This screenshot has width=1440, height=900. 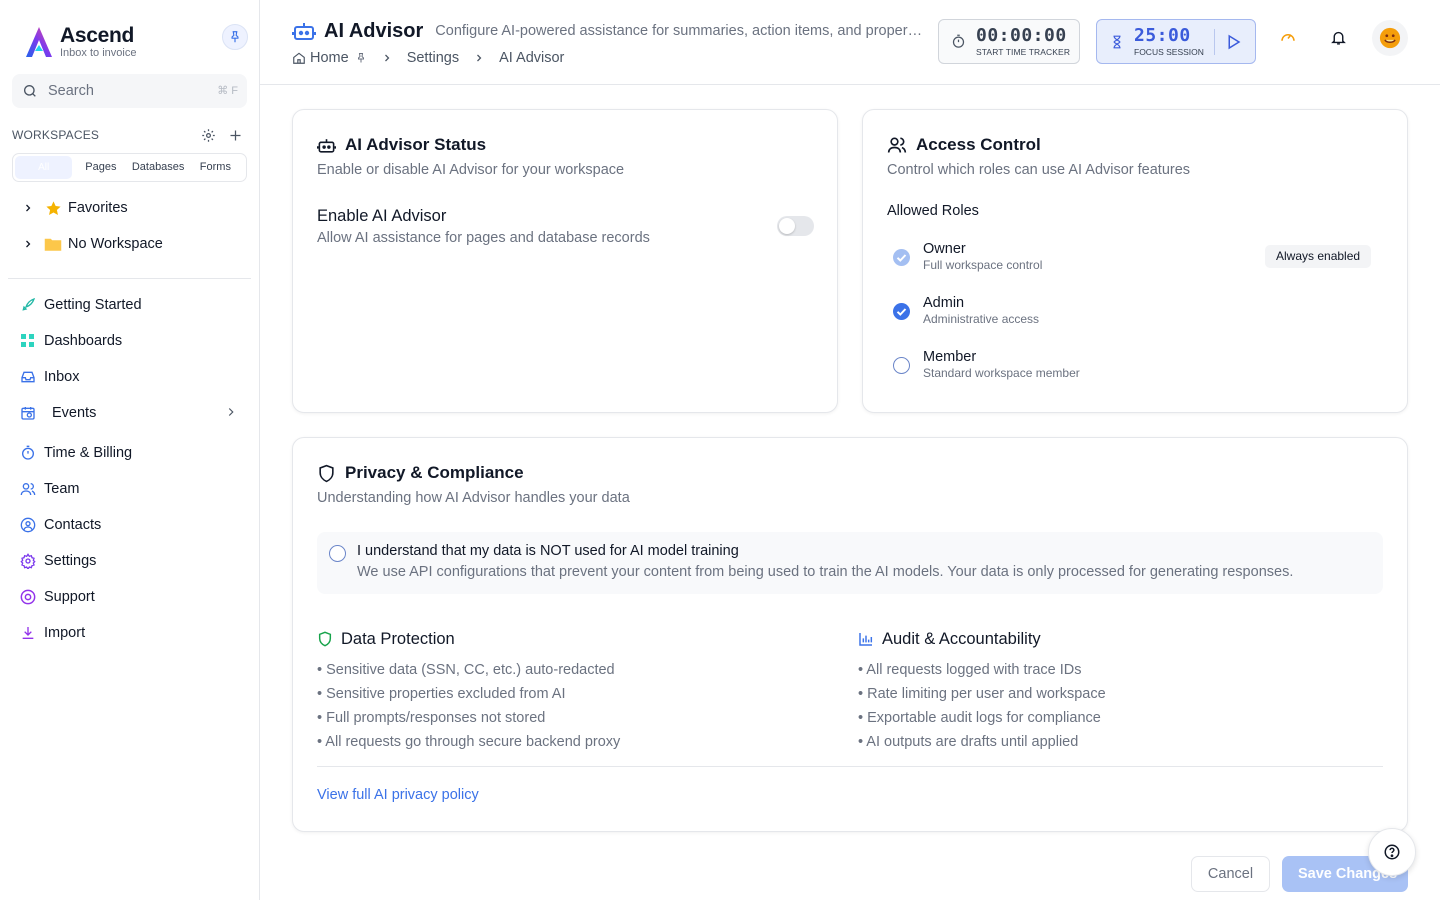 I want to click on sidebar-item-label: Contacts, so click(x=73, y=525).